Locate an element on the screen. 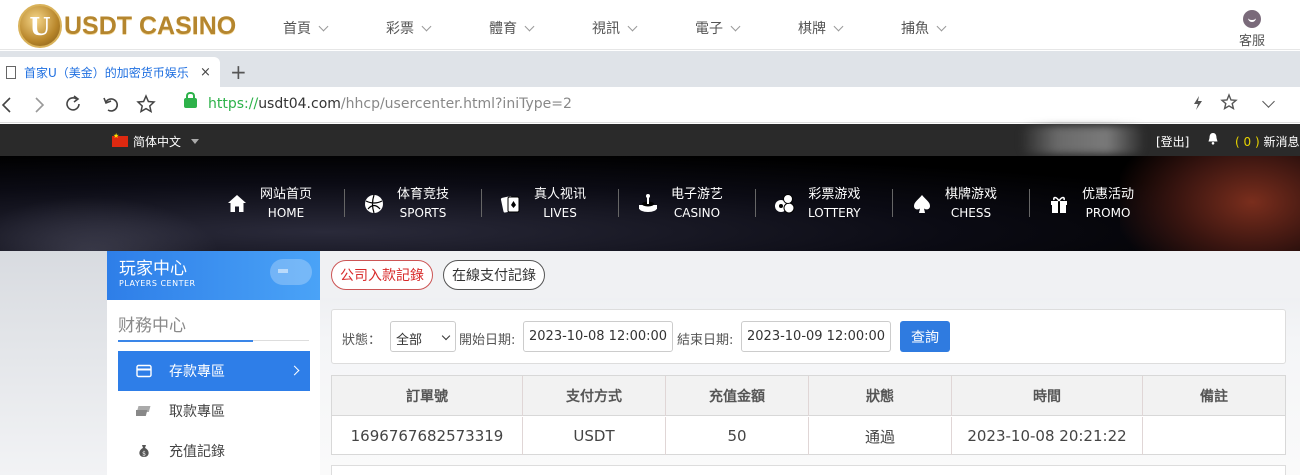 The width and height of the screenshot is (1300, 475). status-select: 全部 is located at coordinates (423, 336).